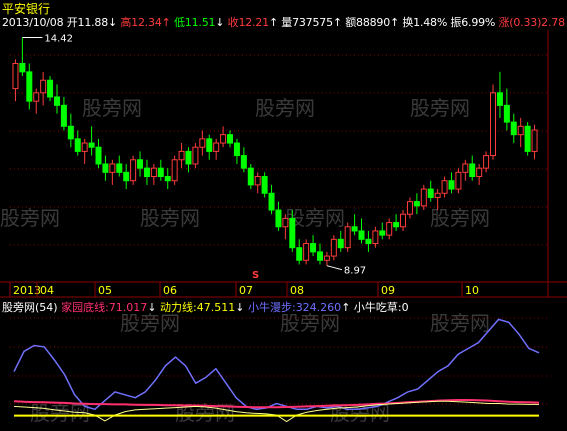  I want to click on month-label: 06, so click(170, 290).